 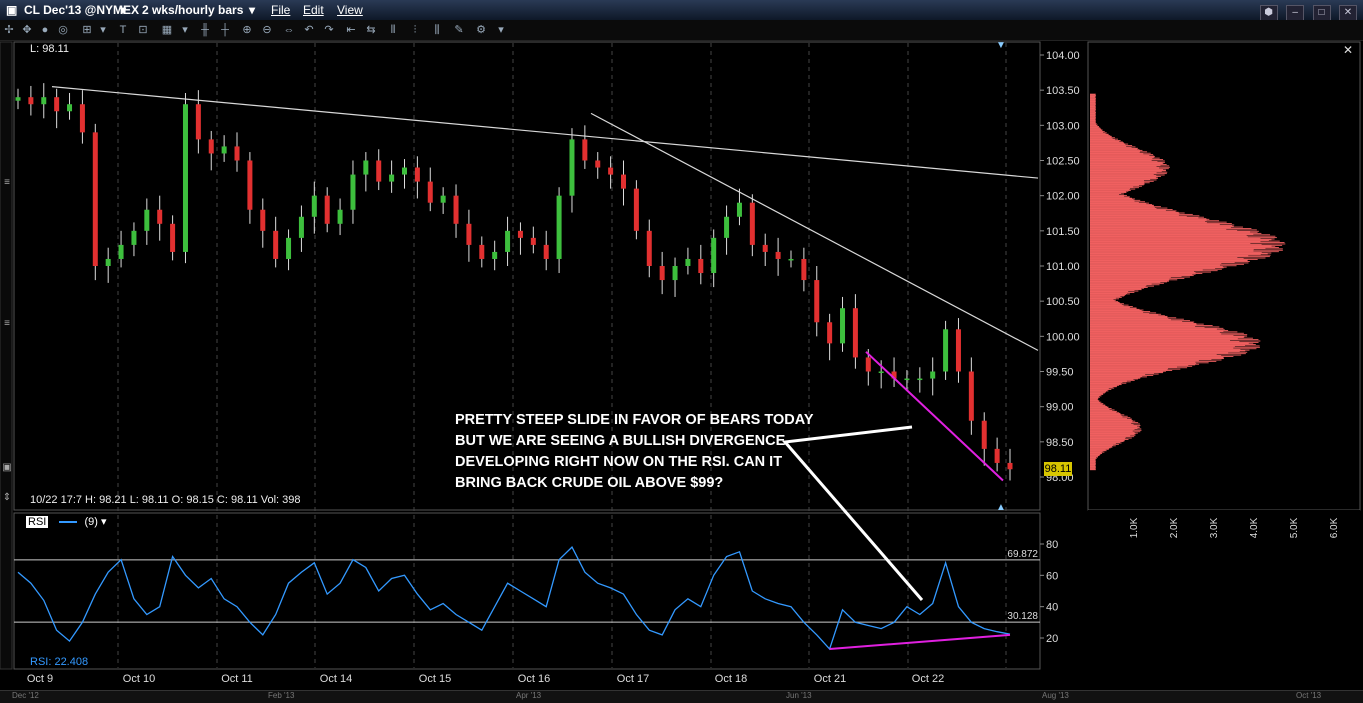 I want to click on rsi-tick-label: 40, so click(x=1052, y=608).